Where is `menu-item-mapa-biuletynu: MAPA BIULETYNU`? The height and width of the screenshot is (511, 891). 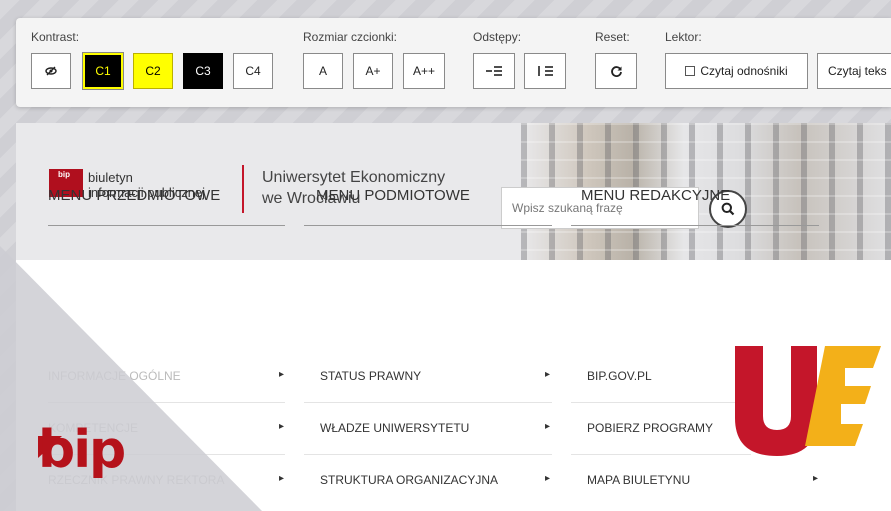
menu-item-mapa-biuletynu: MAPA BIULETYNU is located at coordinates (703, 480).